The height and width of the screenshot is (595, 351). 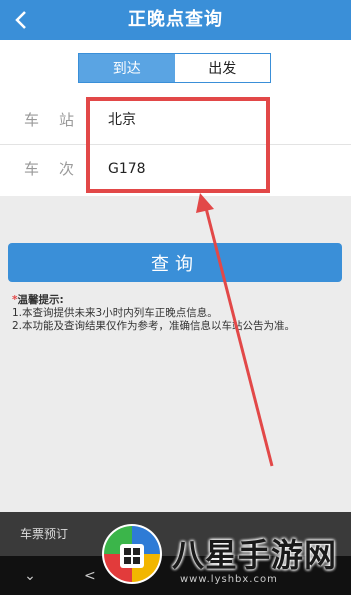 I want to click on tab-ticket-booking: 车票预订, so click(x=44, y=534).